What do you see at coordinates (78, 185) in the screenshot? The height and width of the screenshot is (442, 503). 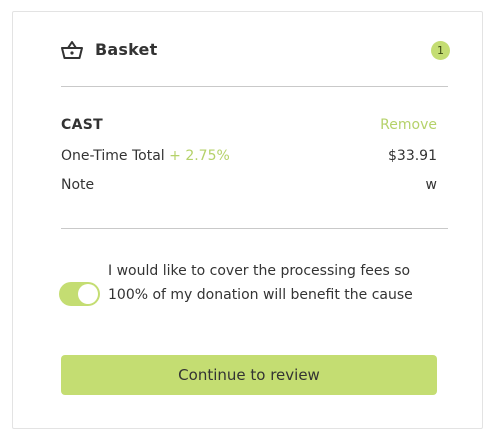 I see `note-label: Note` at bounding box center [78, 185].